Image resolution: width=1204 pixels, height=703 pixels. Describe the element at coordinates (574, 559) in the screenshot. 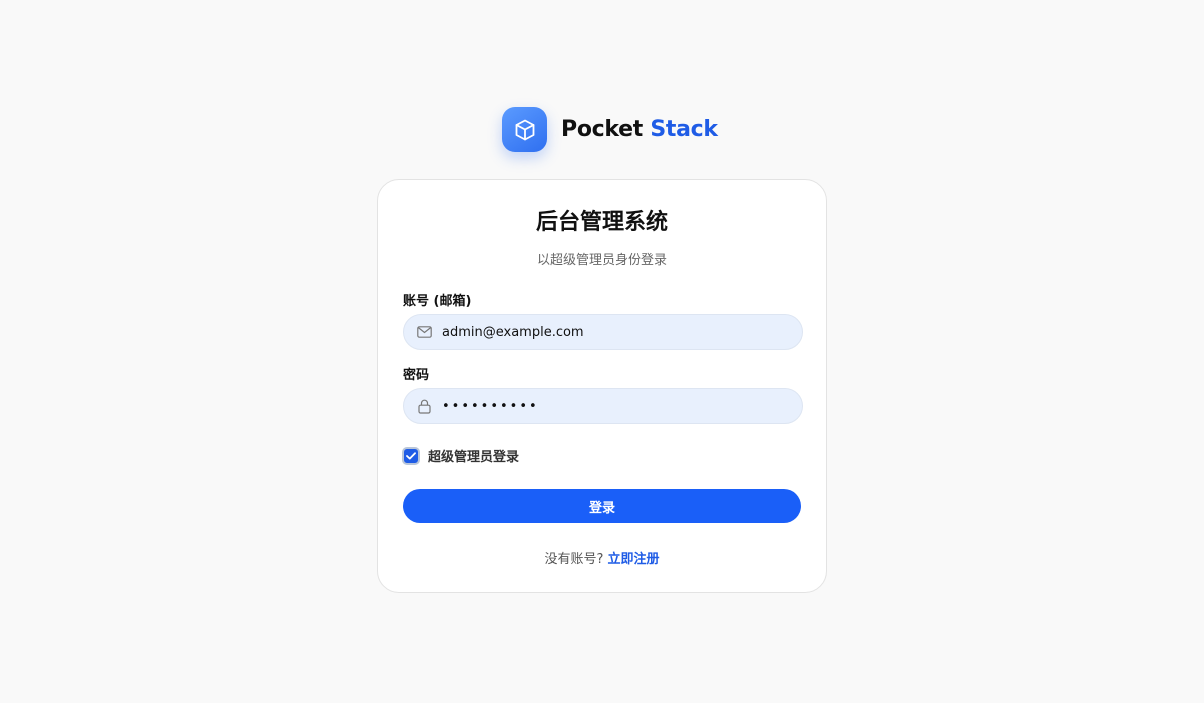

I see `register-prompt-text: 没有账号?` at that location.